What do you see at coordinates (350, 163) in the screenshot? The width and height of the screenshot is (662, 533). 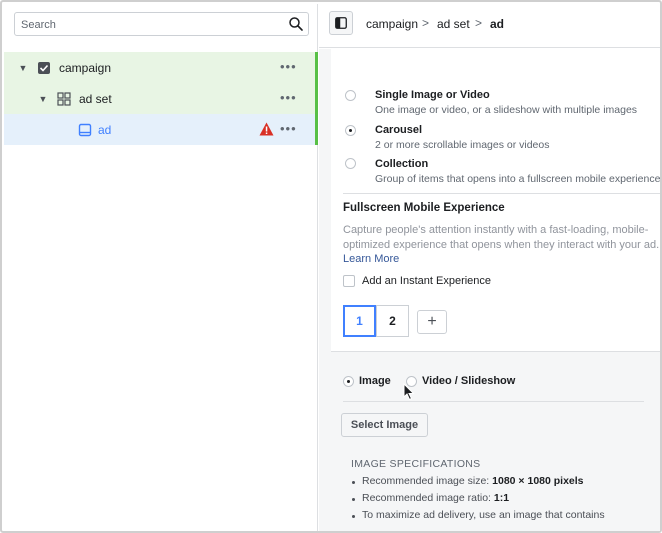 I see `format-radio-collection` at bounding box center [350, 163].